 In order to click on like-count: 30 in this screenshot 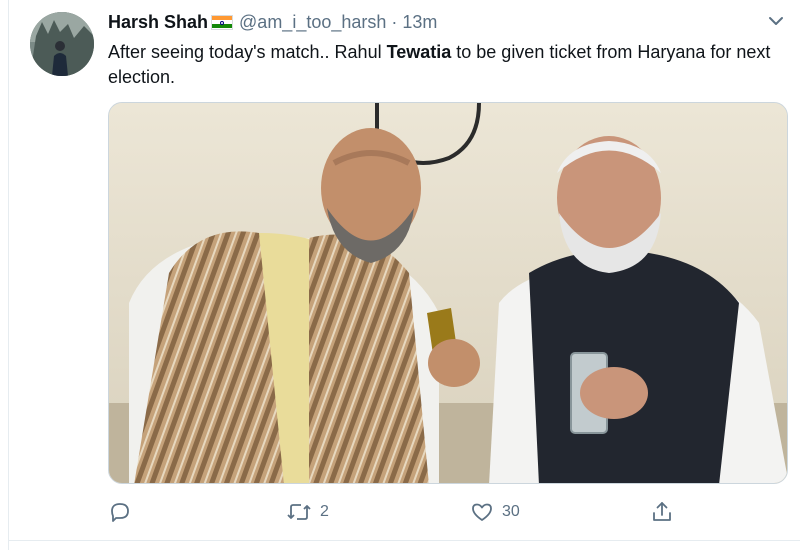, I will do `click(511, 511)`.